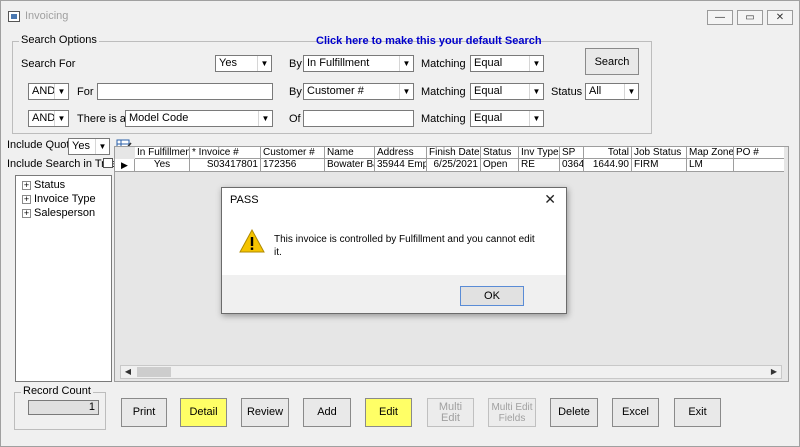 The height and width of the screenshot is (447, 800). What do you see at coordinates (162, 153) in the screenshot?
I see `column-in-fulfillment: In Fulfillment` at bounding box center [162, 153].